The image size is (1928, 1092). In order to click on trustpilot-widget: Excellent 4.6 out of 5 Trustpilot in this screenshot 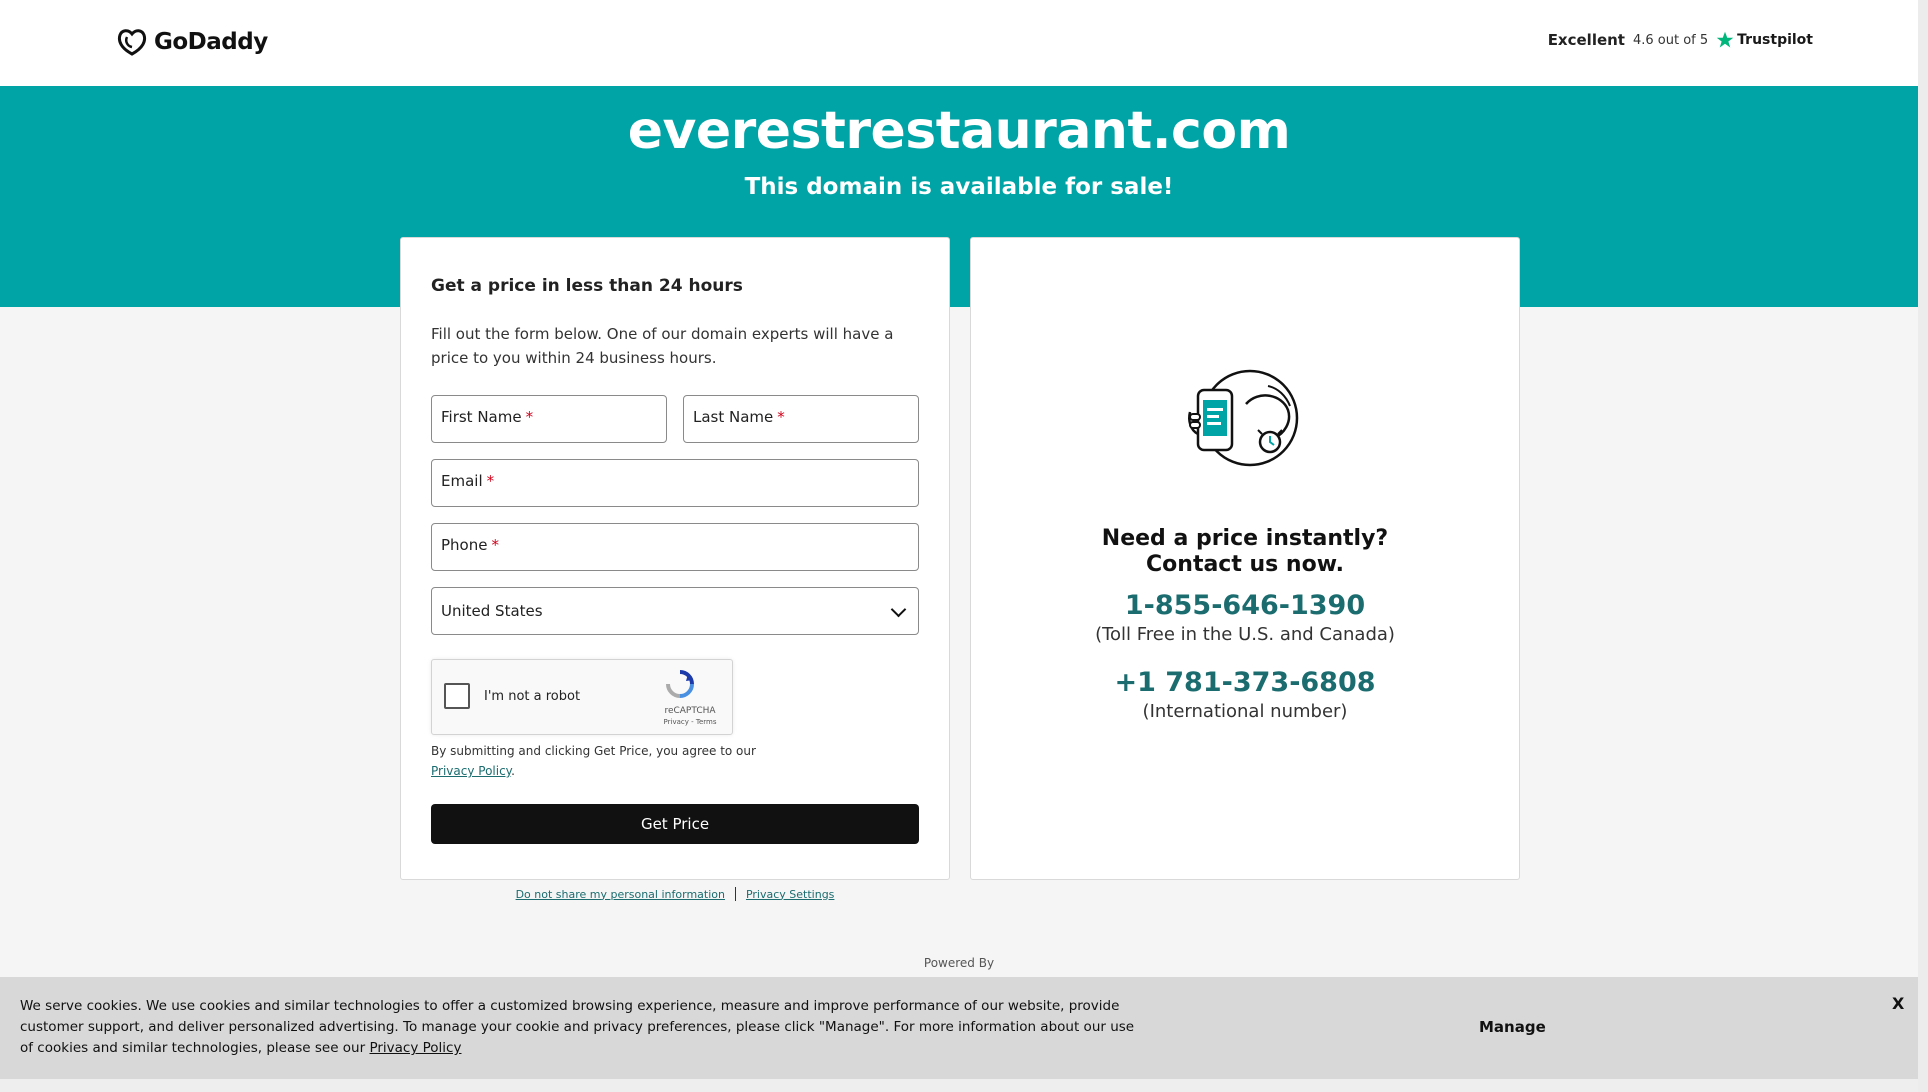, I will do `click(1680, 40)`.